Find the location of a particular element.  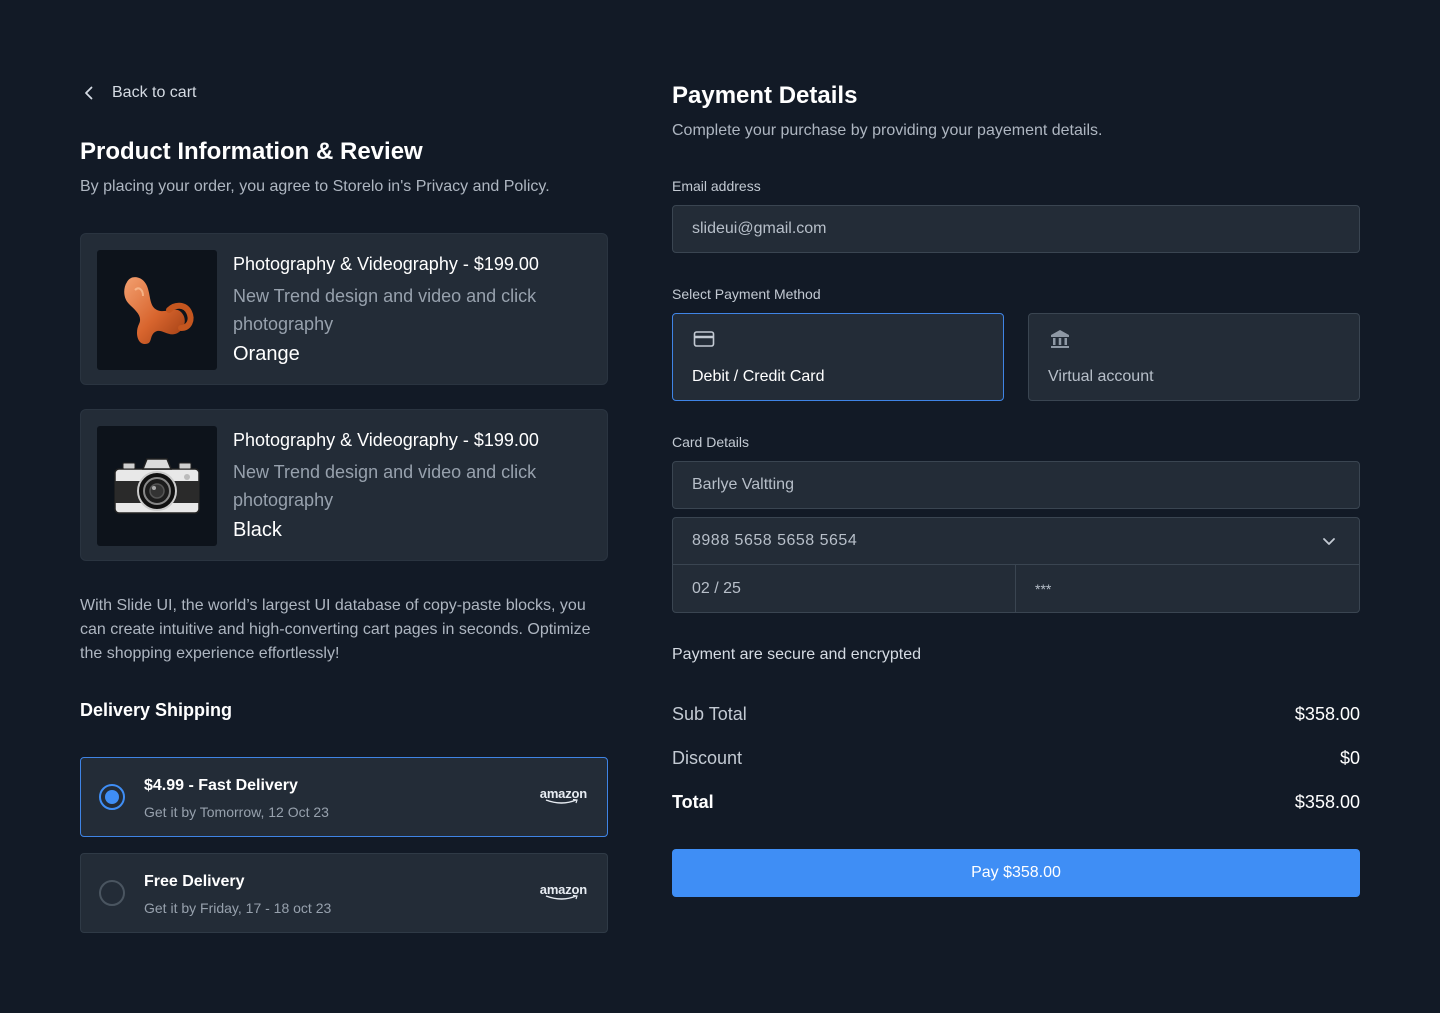

subtotal-value: $358.00 is located at coordinates (1327, 714).